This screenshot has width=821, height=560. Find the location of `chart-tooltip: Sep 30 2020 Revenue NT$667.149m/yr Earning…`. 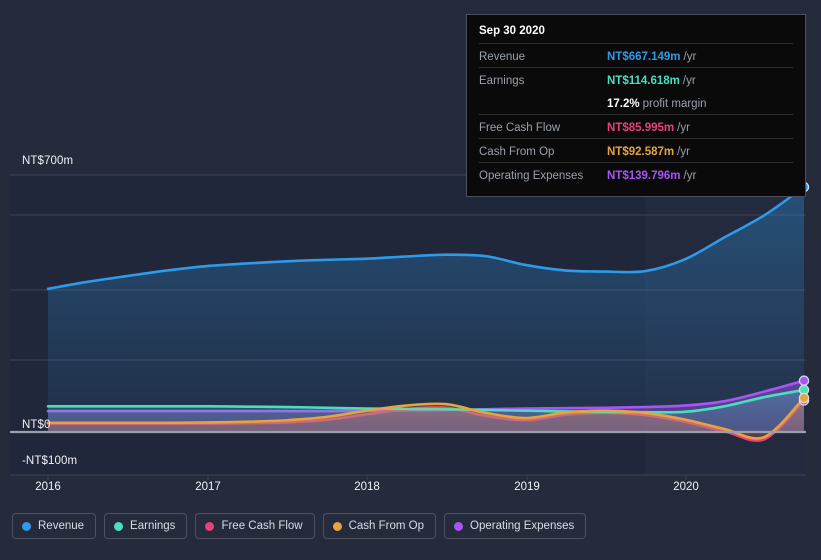

chart-tooltip: Sep 30 2020 Revenue NT$667.149m/yr Earning… is located at coordinates (636, 105).